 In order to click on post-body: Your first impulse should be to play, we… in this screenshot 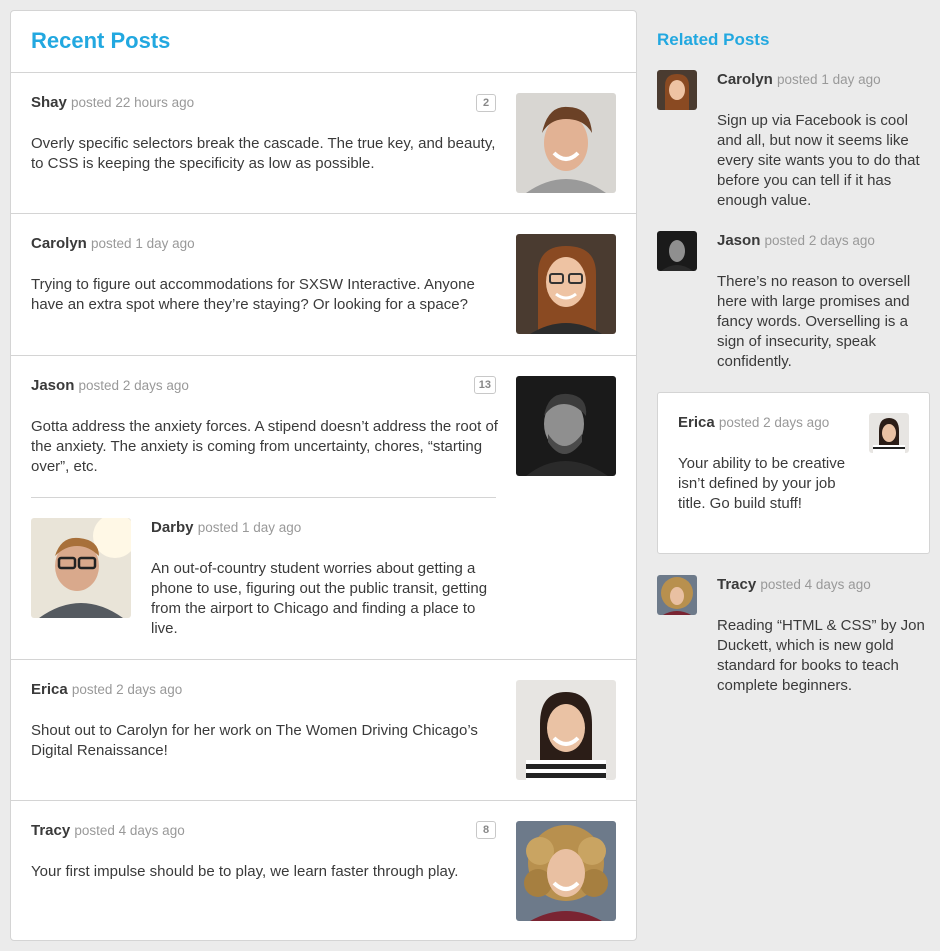, I will do `click(245, 871)`.